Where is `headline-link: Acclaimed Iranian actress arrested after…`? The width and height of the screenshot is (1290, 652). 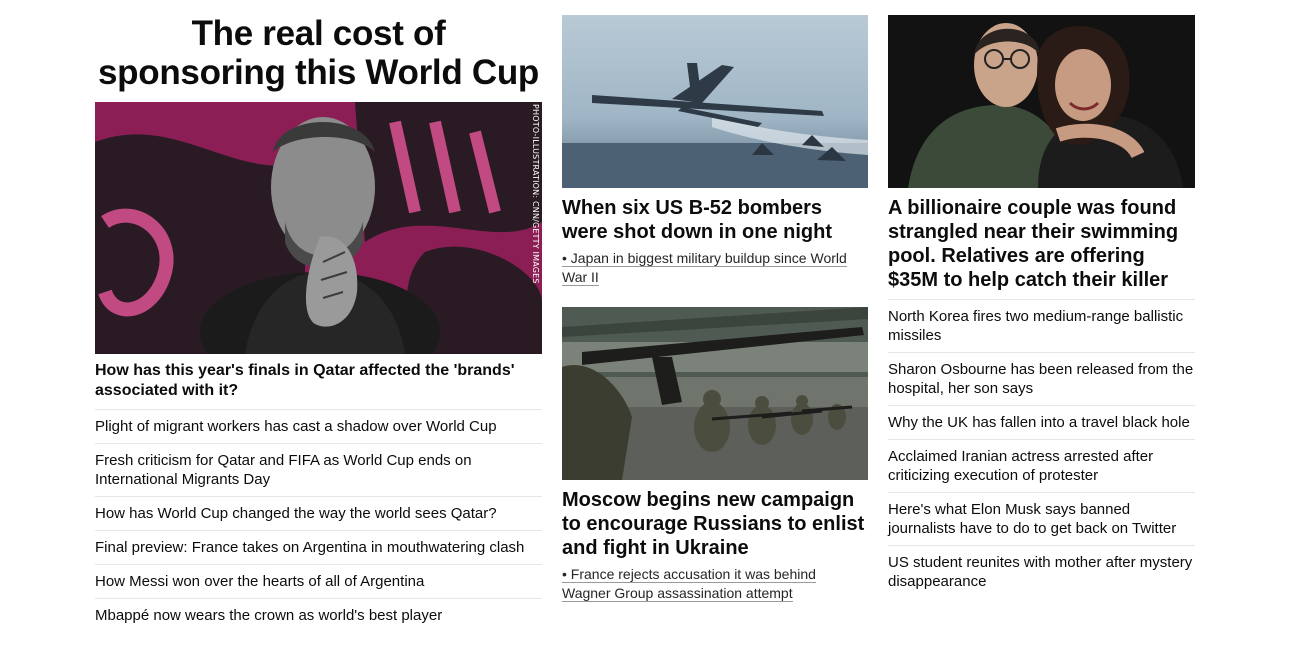
headline-link: Acclaimed Iranian actress arrested after… is located at coordinates (1020, 466).